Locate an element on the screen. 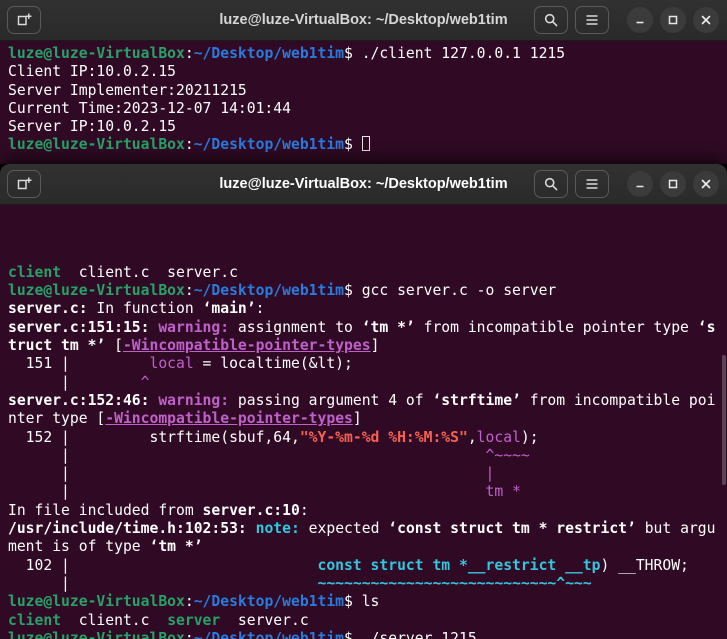 The height and width of the screenshot is (639, 727). terminal-text: $ ./client 127.0.0.1 1215 is located at coordinates (455, 53).